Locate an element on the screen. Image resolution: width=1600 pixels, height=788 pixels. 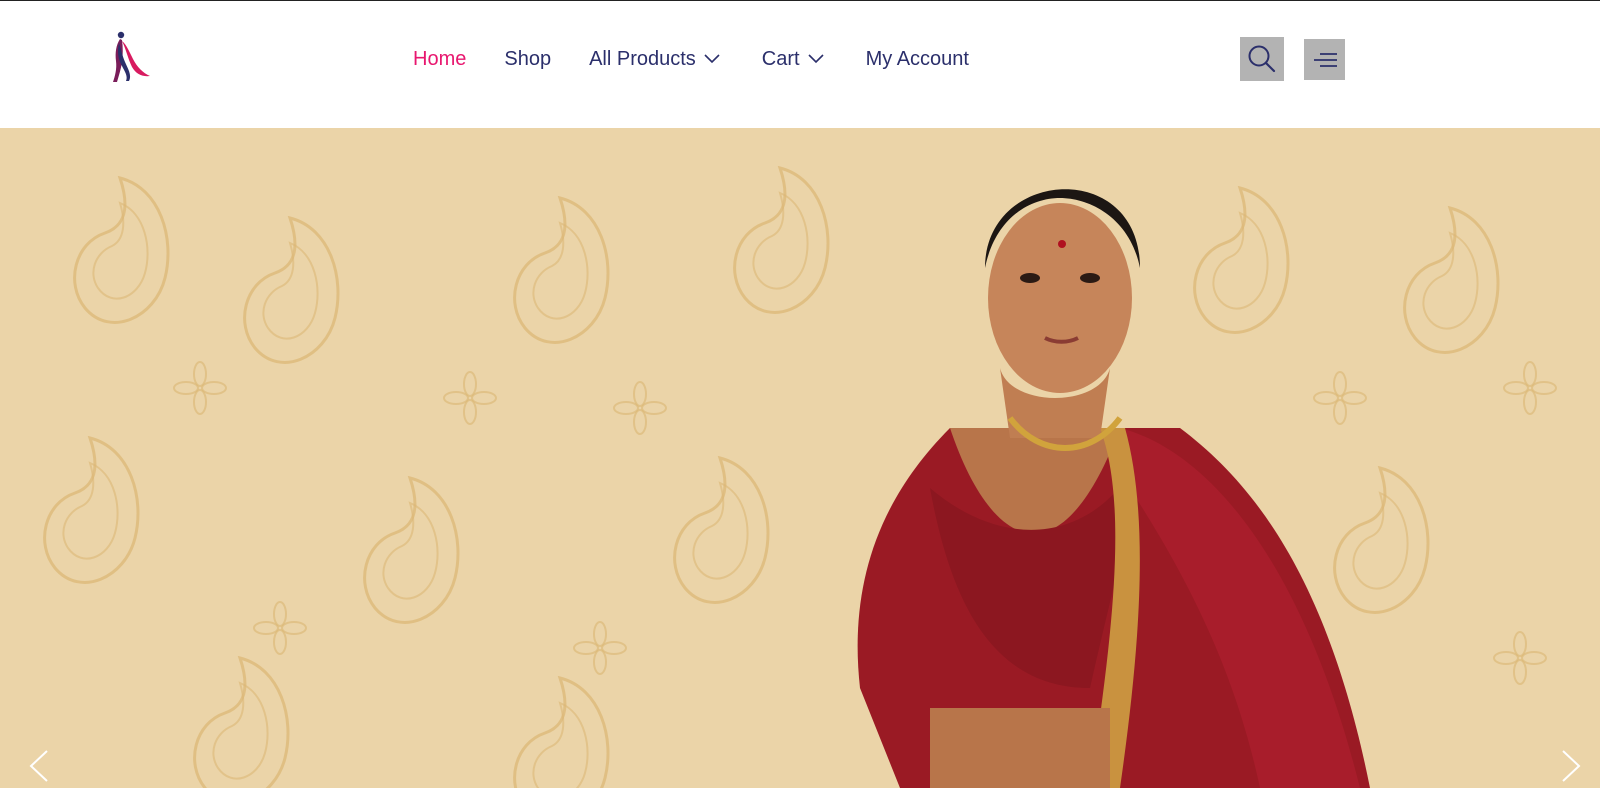
nav-item-home: Home is located at coordinates (439, 59).